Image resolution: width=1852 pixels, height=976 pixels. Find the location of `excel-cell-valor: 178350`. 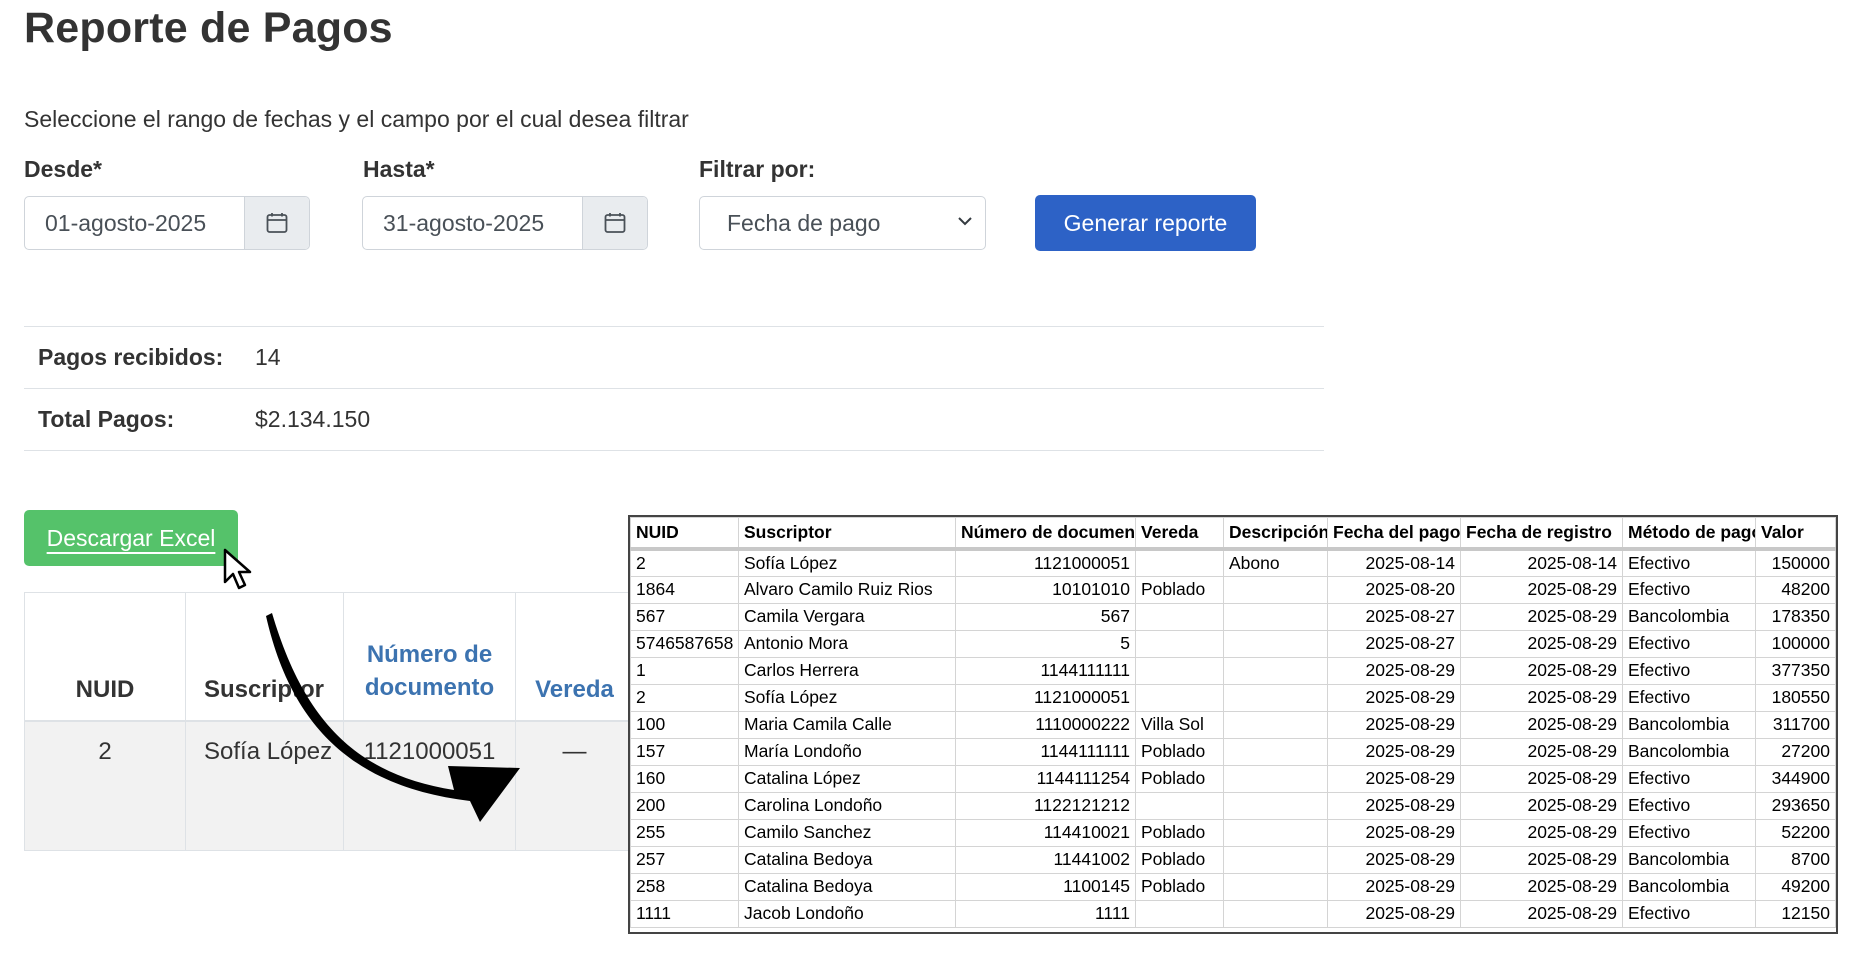

excel-cell-valor: 178350 is located at coordinates (1795, 616).